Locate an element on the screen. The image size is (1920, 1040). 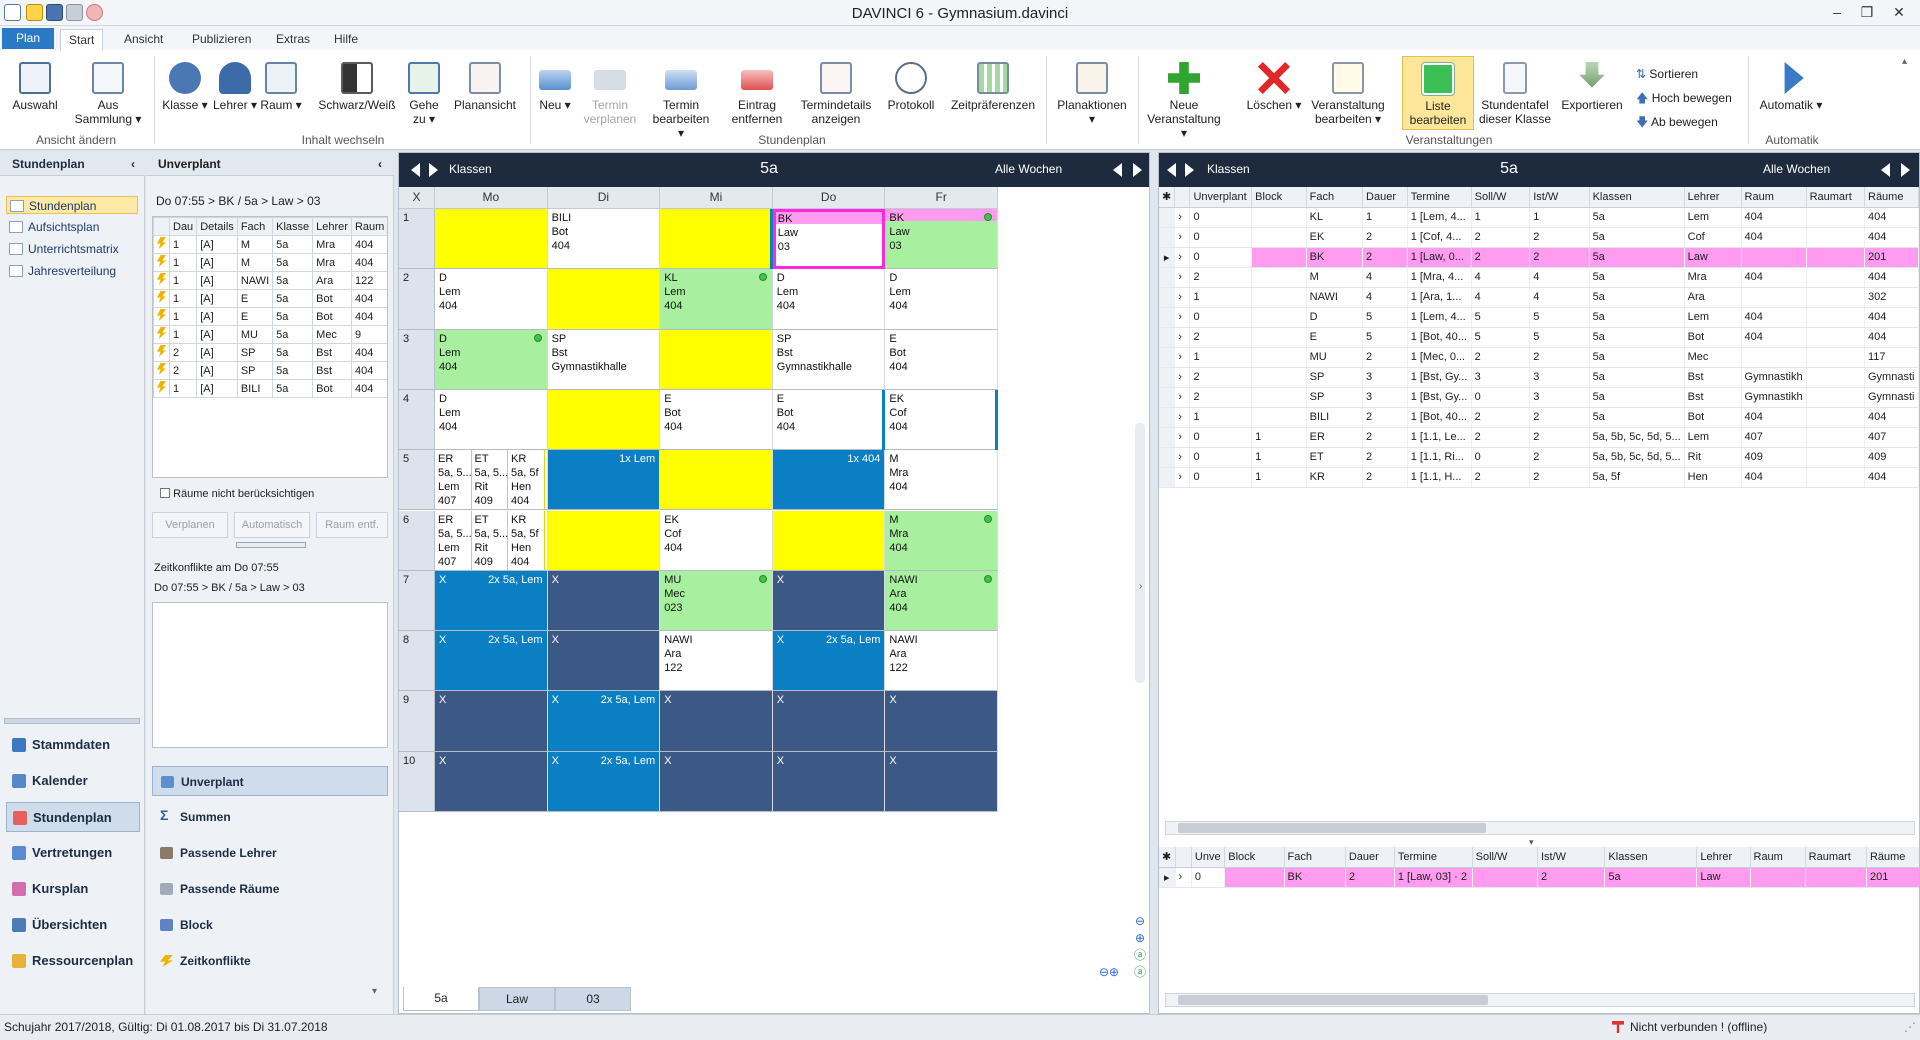
tab-bottom-03: 03 is located at coordinates (593, 999).